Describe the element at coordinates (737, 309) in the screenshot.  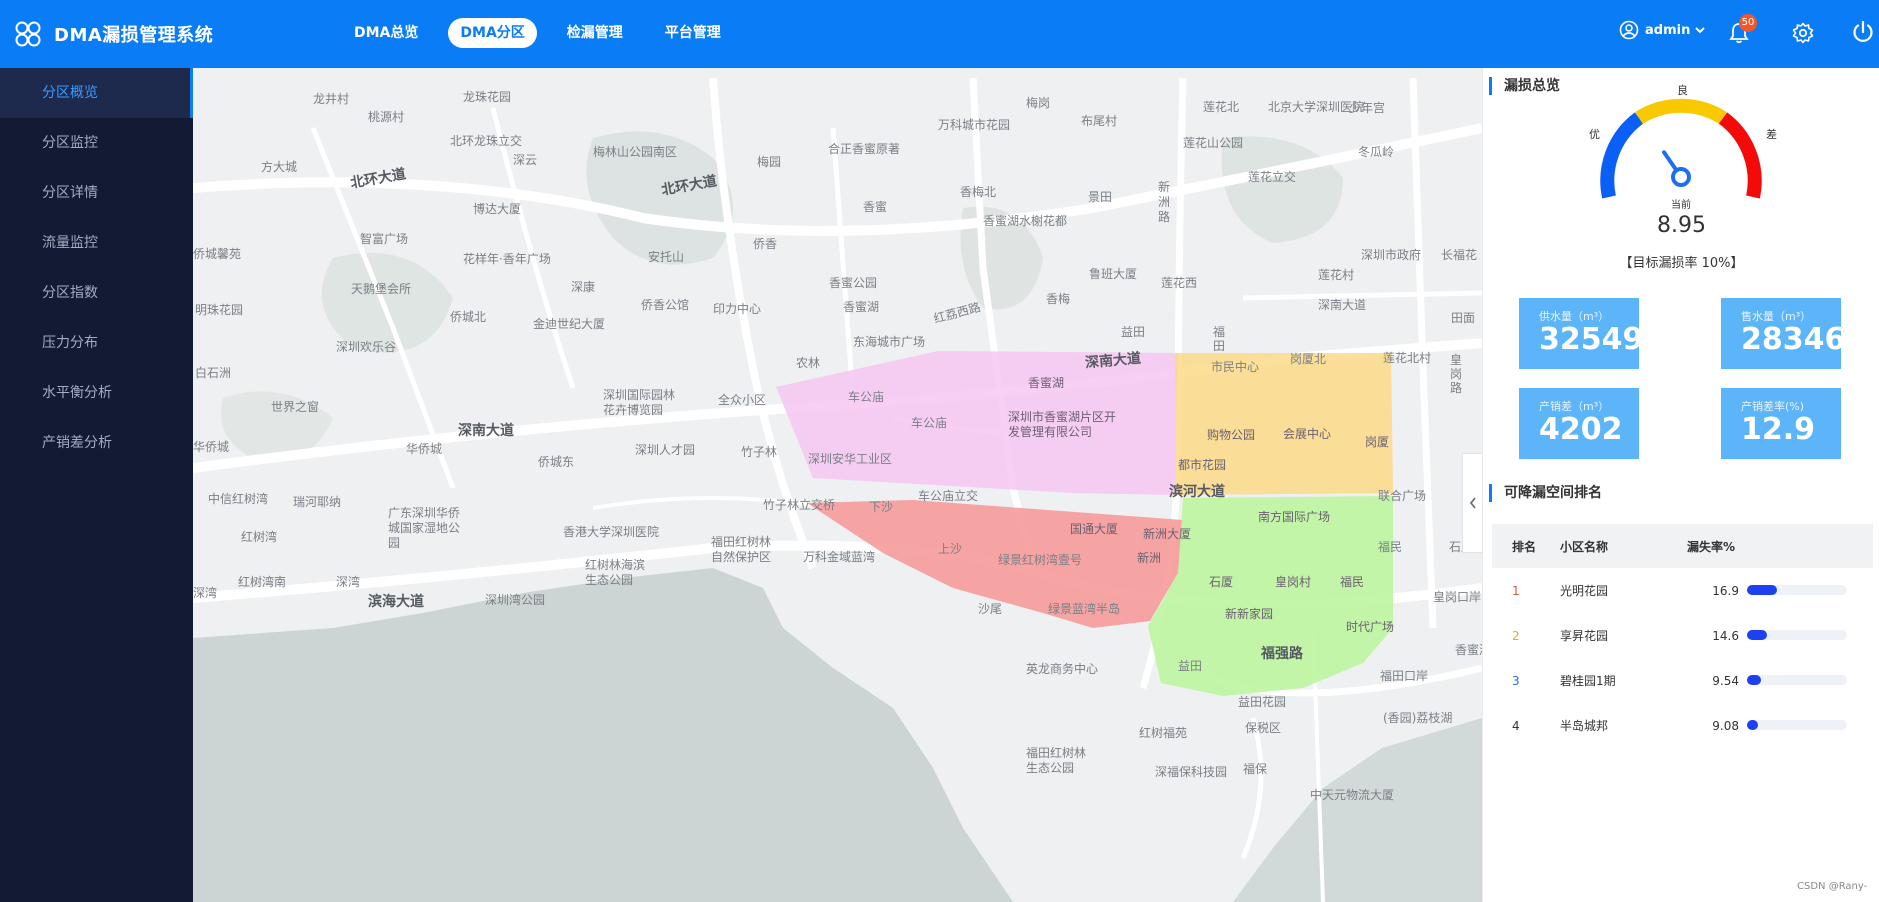
I see `map-label: 印力中心` at that location.